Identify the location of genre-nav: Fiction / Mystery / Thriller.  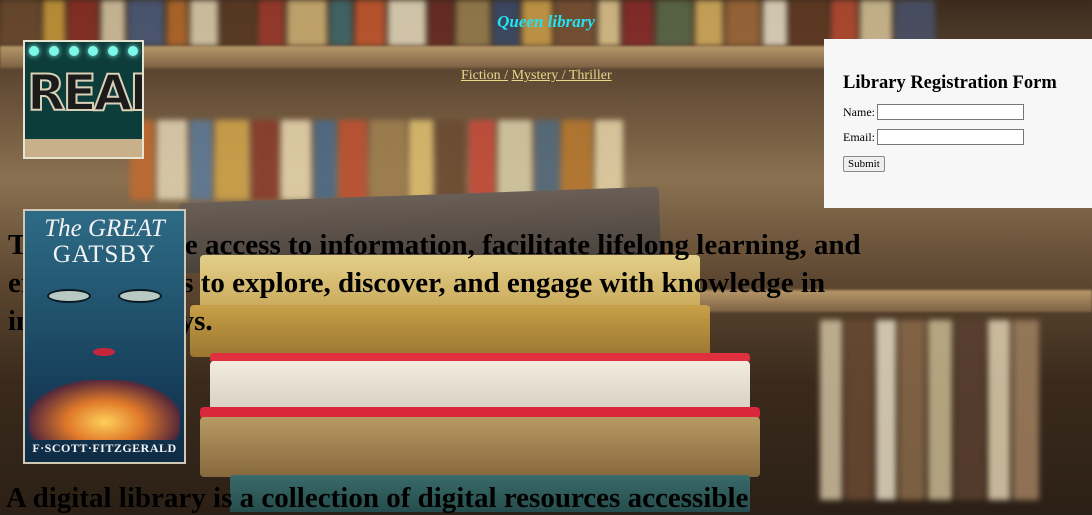
(536, 76).